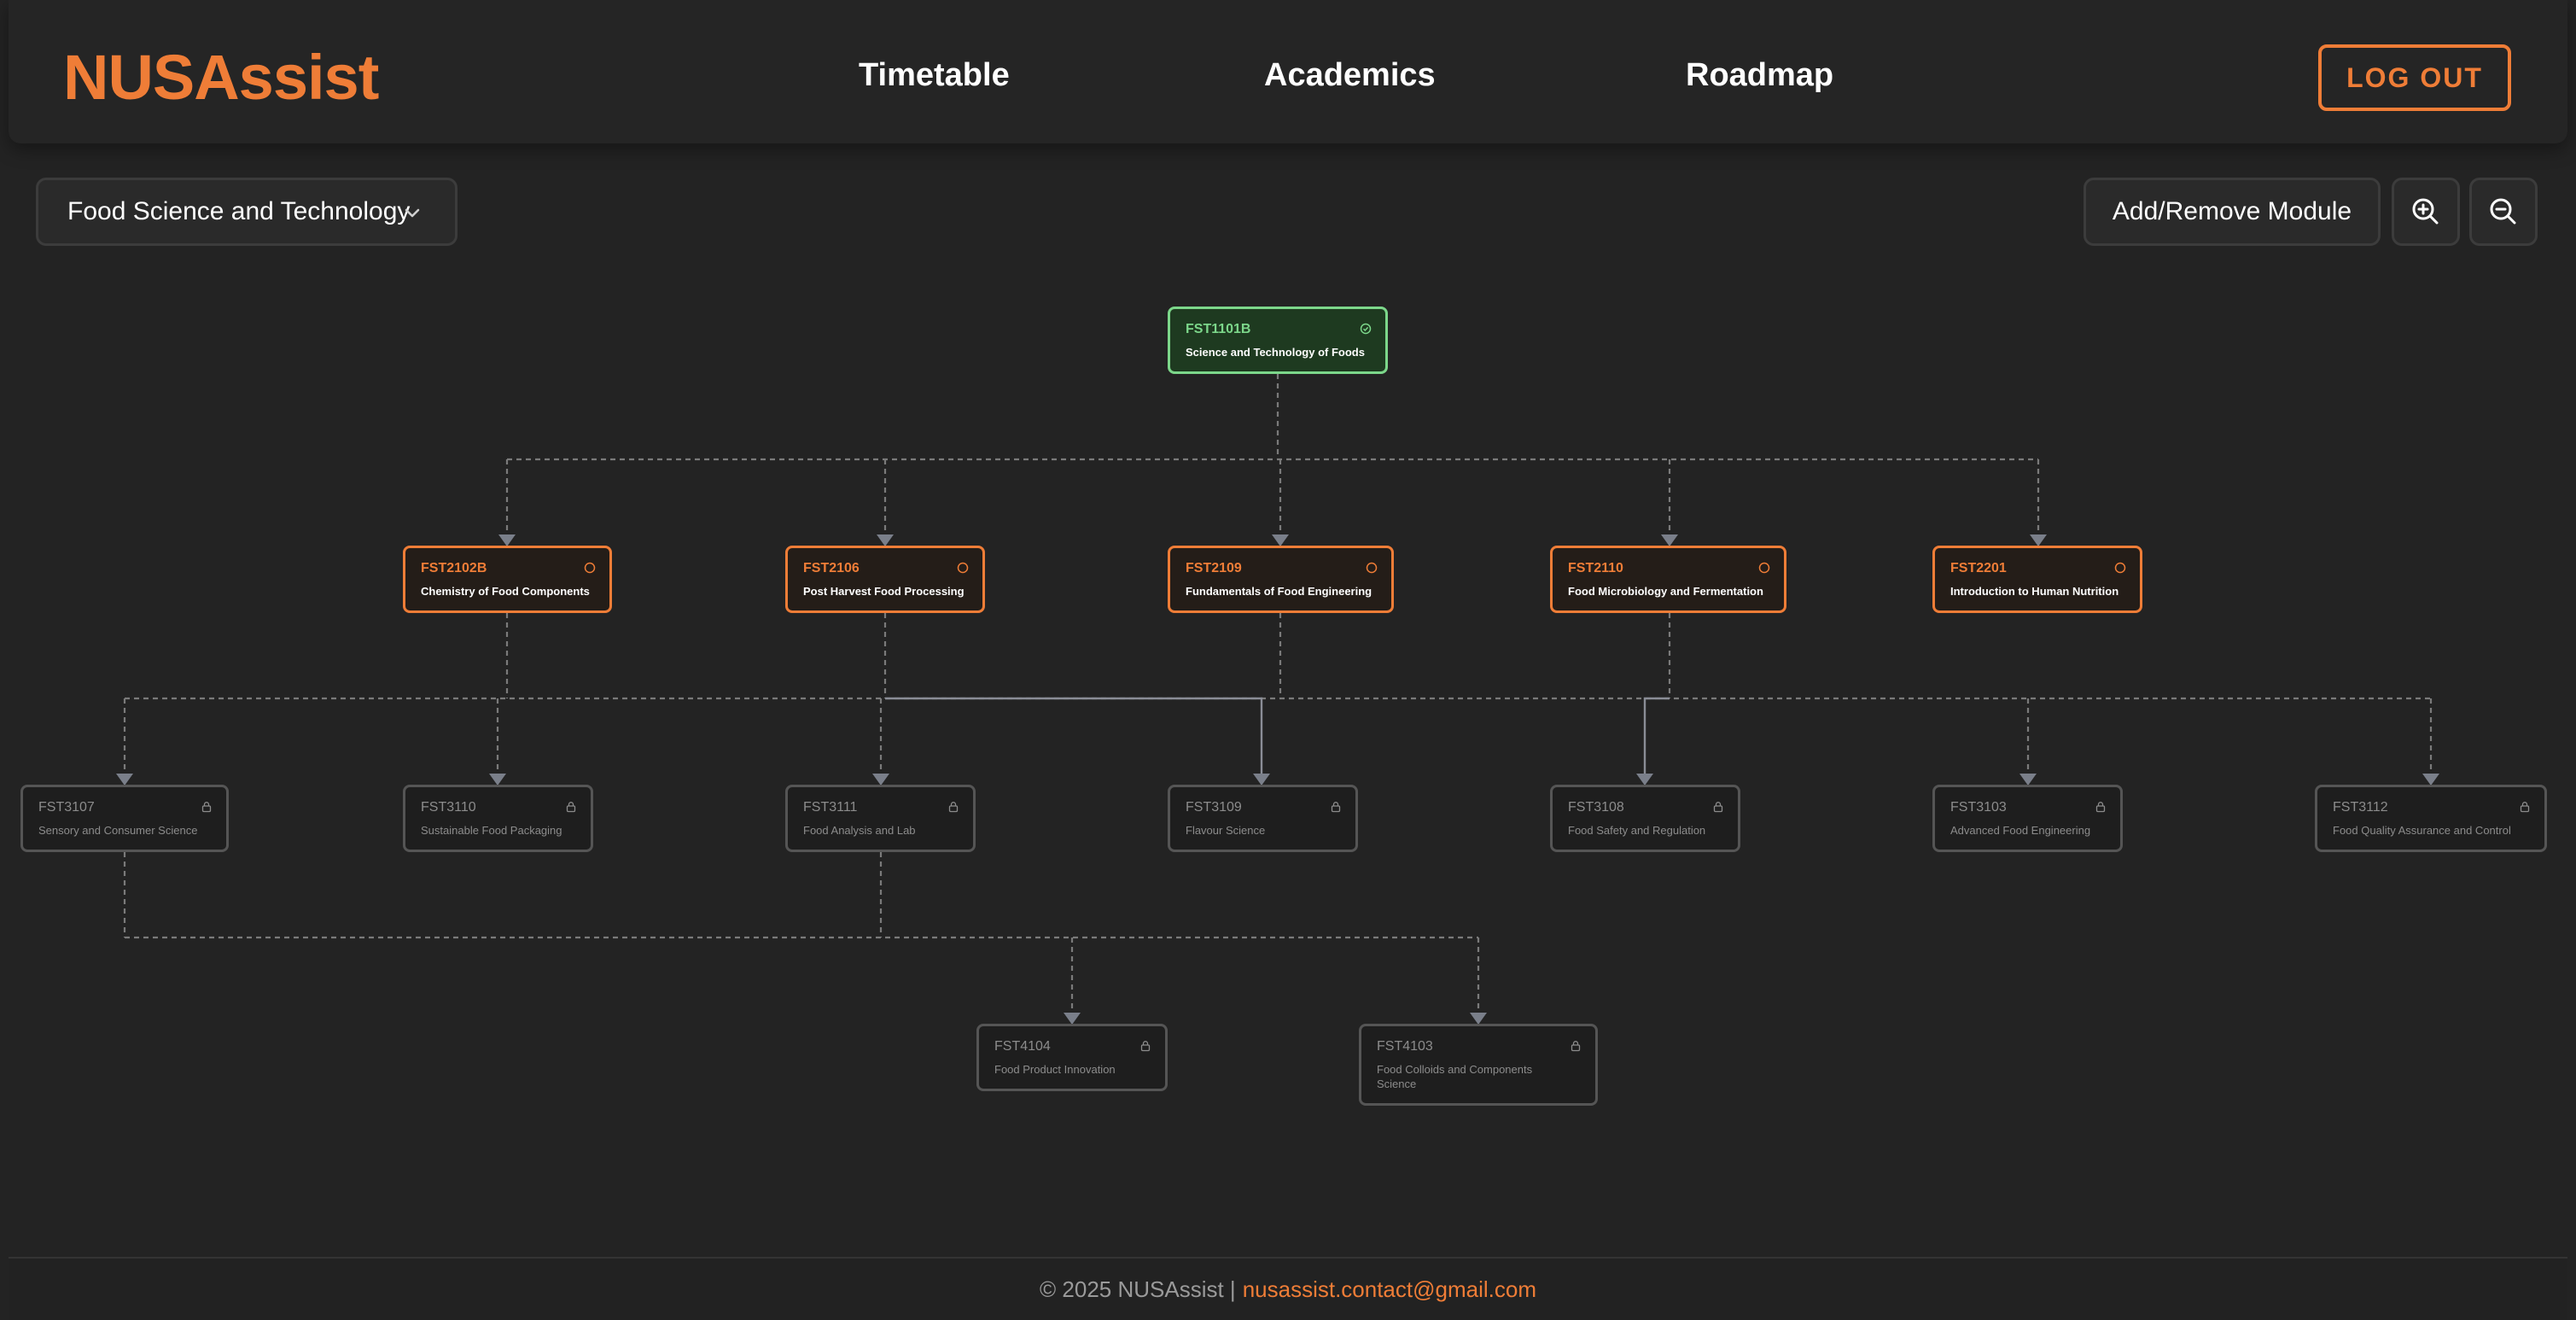 The height and width of the screenshot is (1320, 2576). What do you see at coordinates (2027, 818) in the screenshot?
I see `module-node-fst3103: FST3103 Advanced Food Engineering` at bounding box center [2027, 818].